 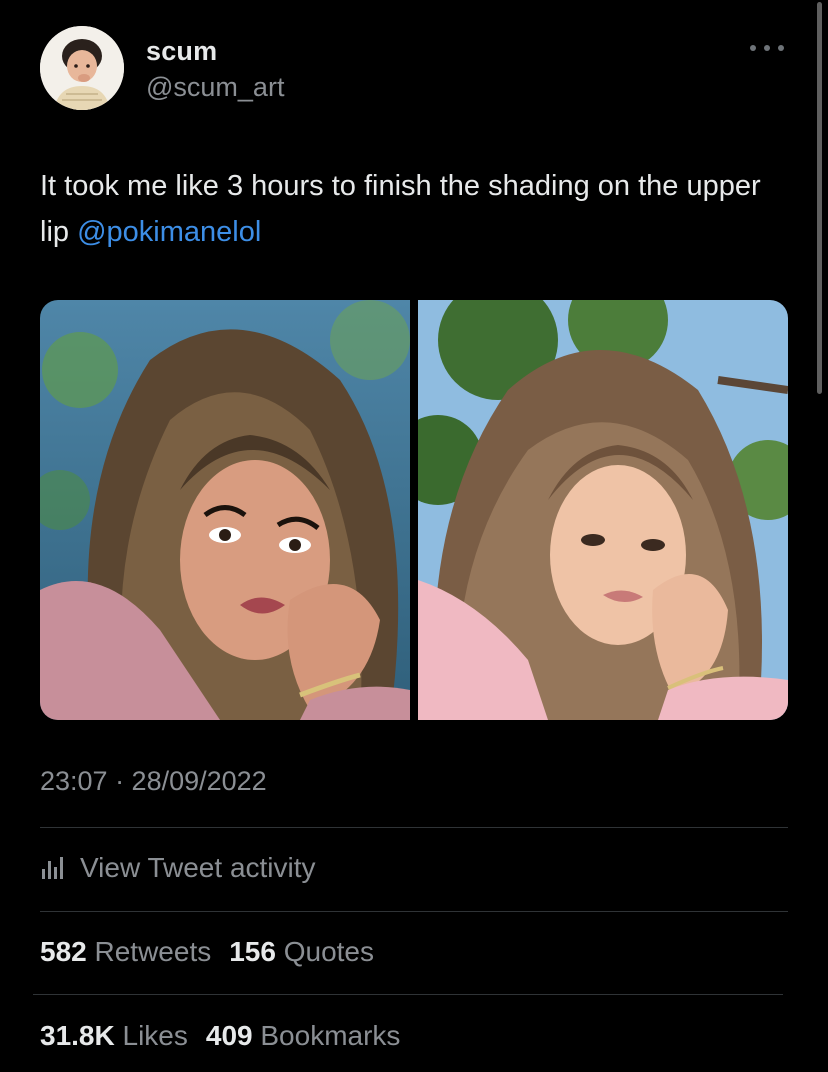 What do you see at coordinates (77, 1035) in the screenshot?
I see `likes-count: 31.8K` at bounding box center [77, 1035].